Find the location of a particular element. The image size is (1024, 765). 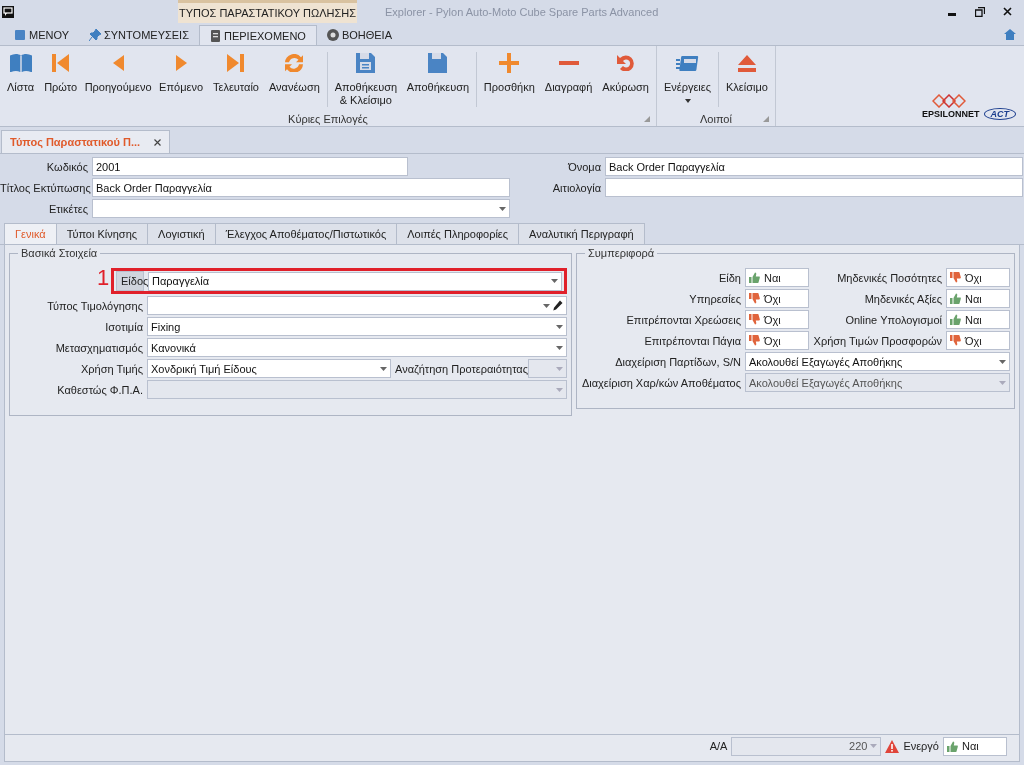

field-label: Ισοτιμία is located at coordinates (123, 326).